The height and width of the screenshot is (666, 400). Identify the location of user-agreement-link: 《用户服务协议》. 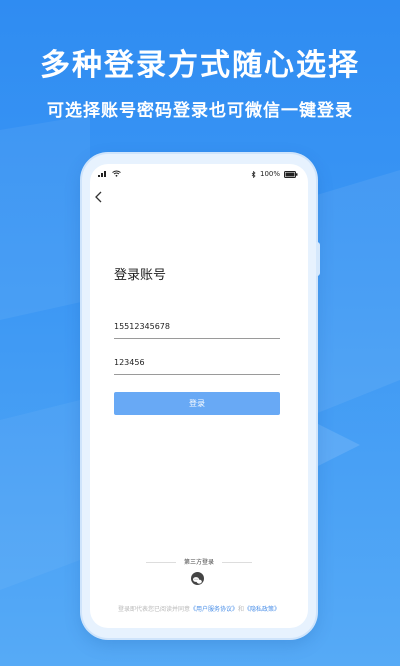
(214, 609).